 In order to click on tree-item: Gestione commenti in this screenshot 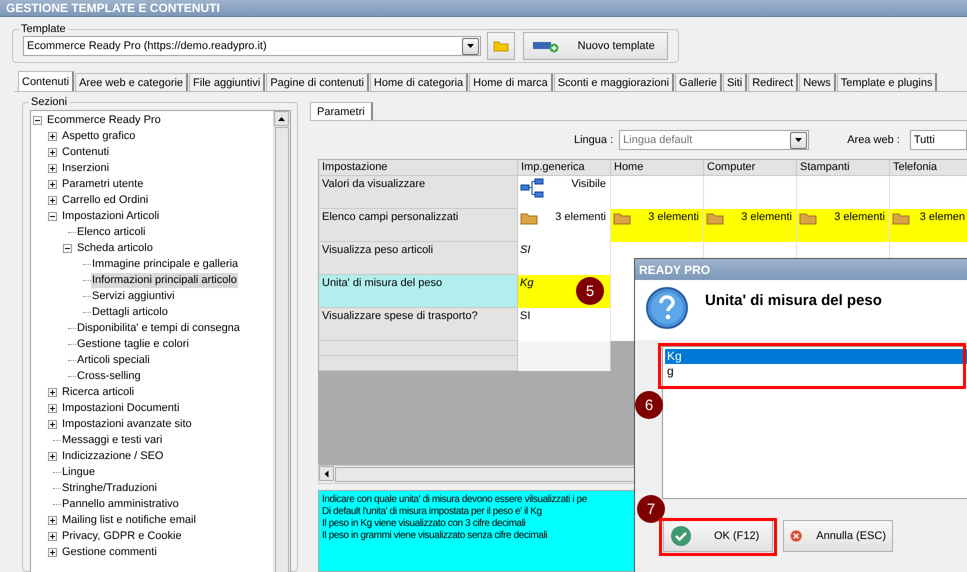, I will do `click(109, 552)`.